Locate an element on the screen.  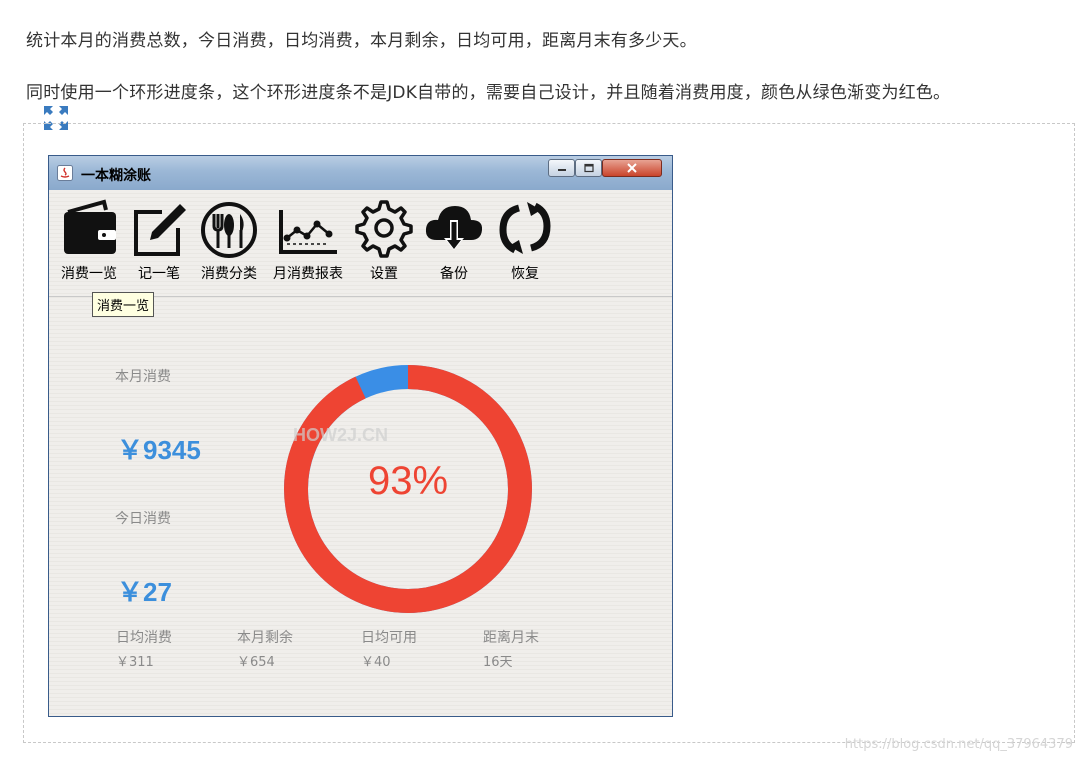
days-left-value: 16天 is located at coordinates (498, 662).